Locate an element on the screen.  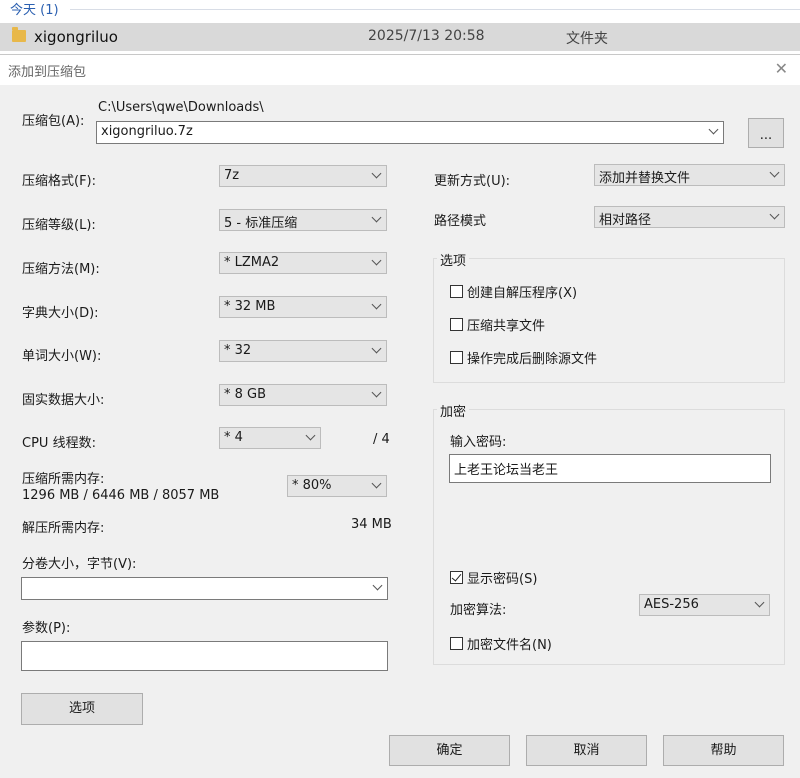
encryption-method-select: AES-256 is located at coordinates (704, 605).